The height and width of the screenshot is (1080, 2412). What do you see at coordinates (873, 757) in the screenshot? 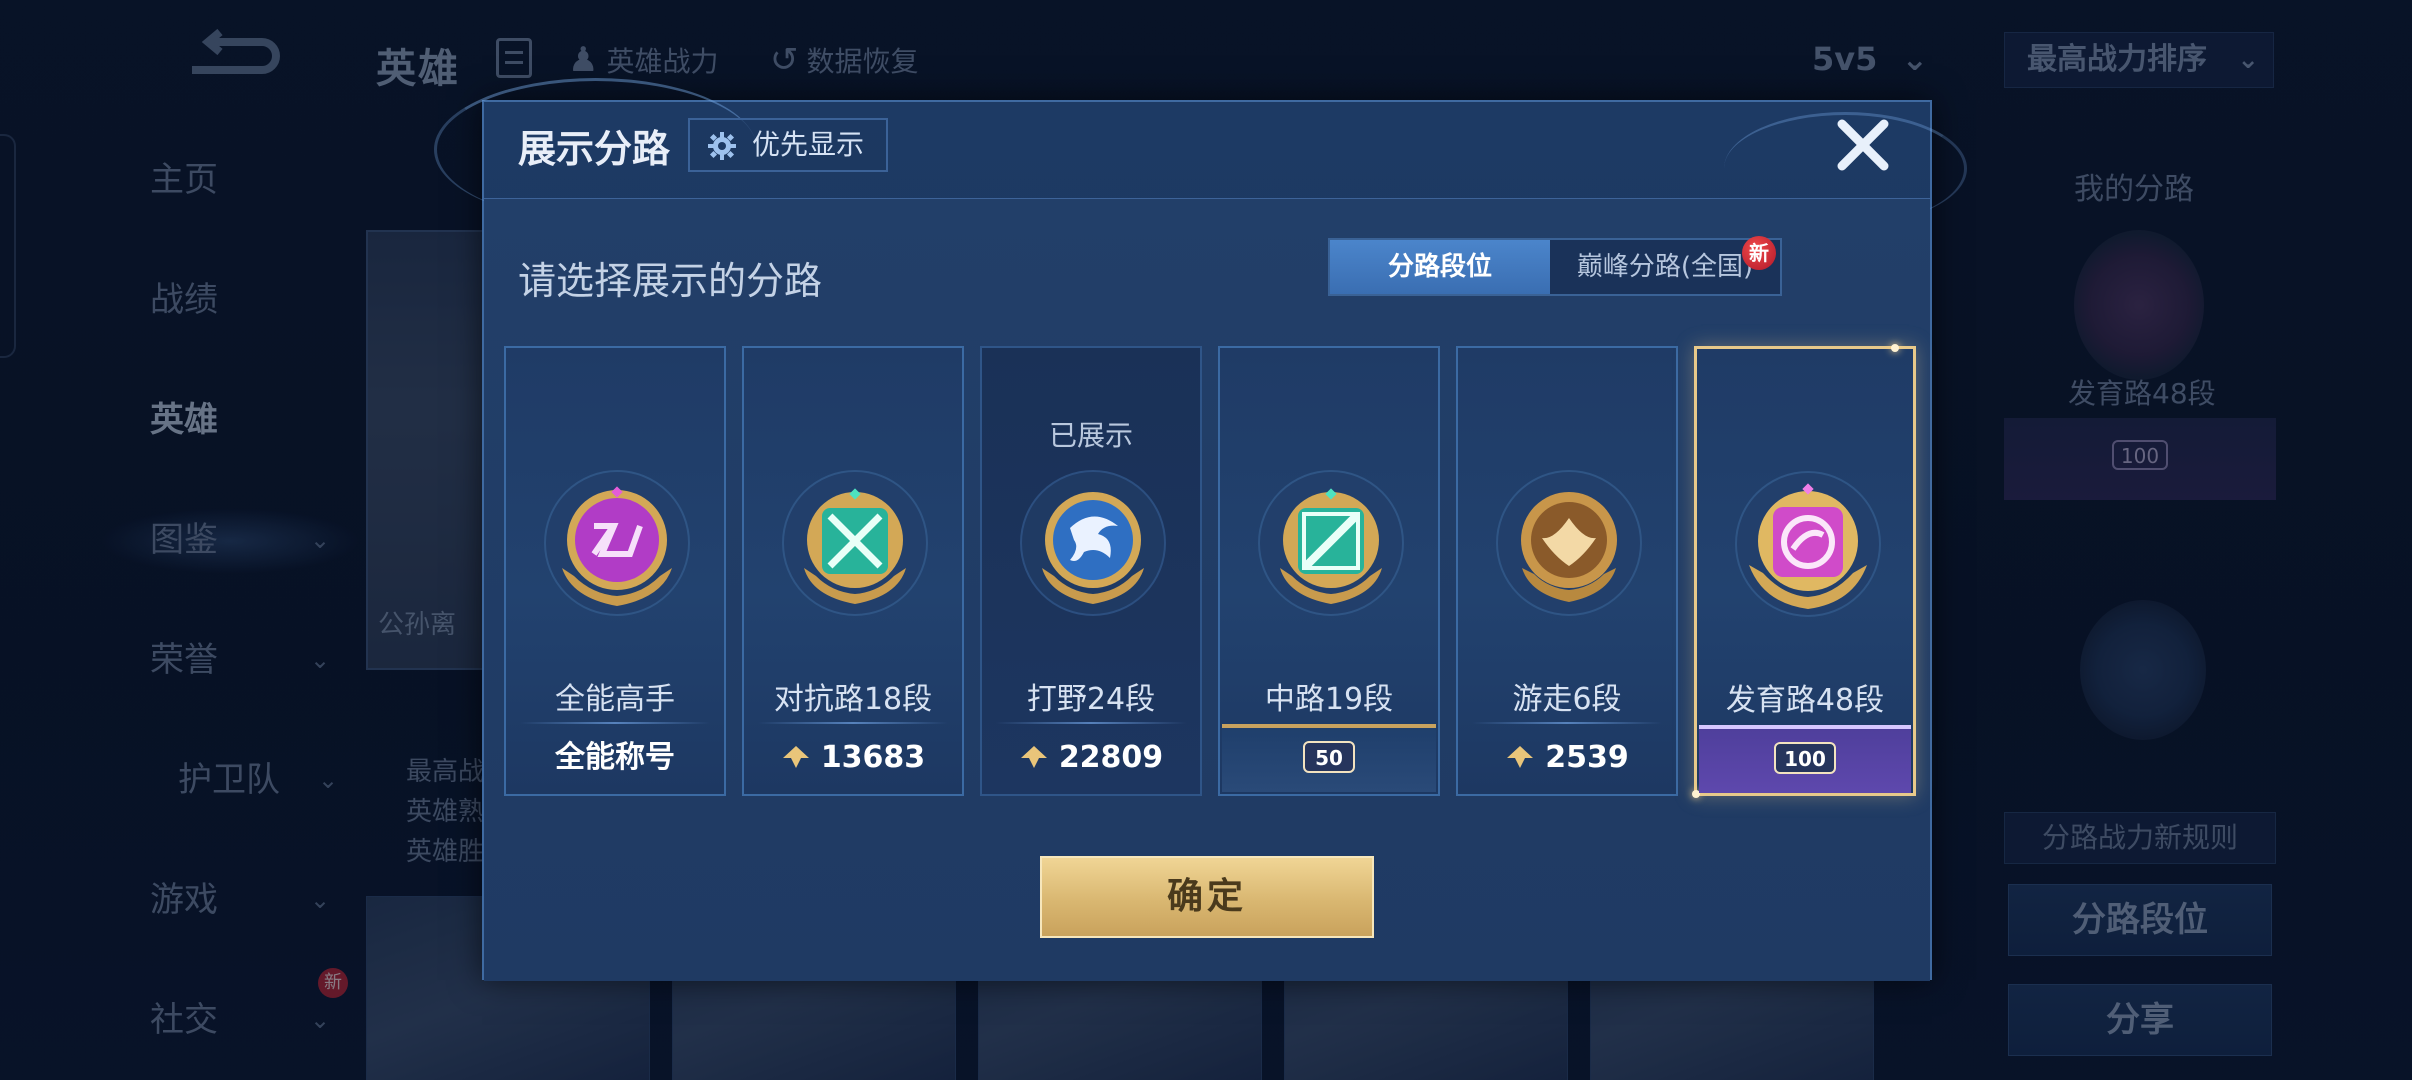
I see `lane-power-value: 13683` at bounding box center [873, 757].